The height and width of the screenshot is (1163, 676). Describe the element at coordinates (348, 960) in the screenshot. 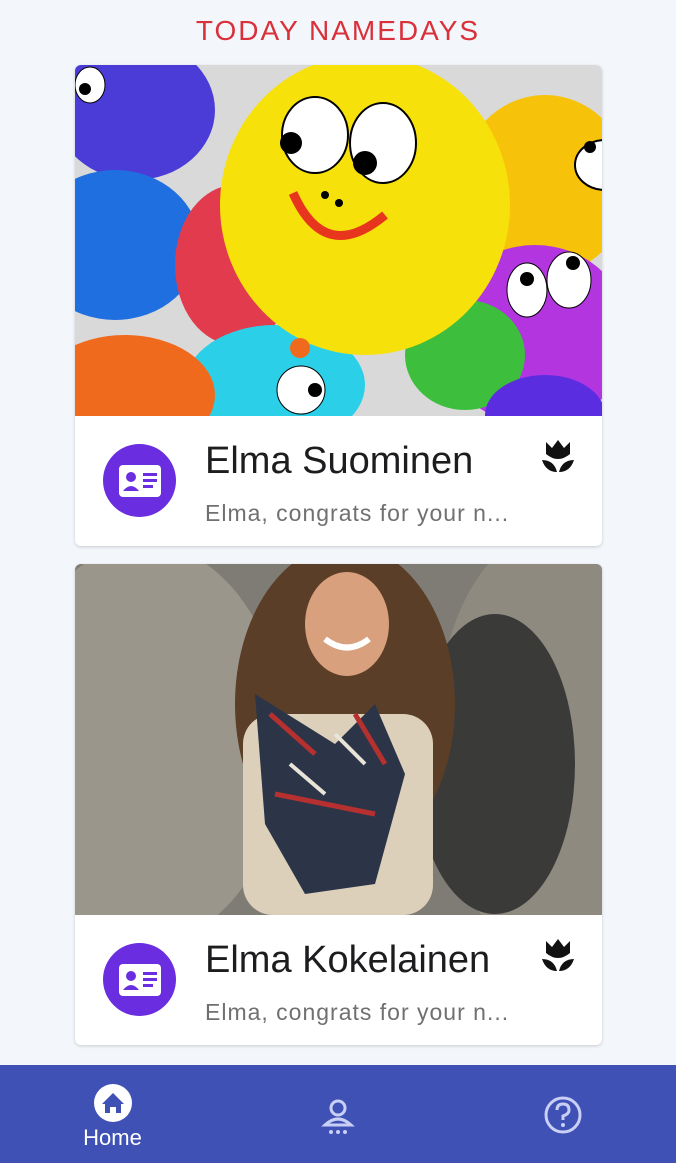

I see `contact-name: Elma Kokelainen` at that location.